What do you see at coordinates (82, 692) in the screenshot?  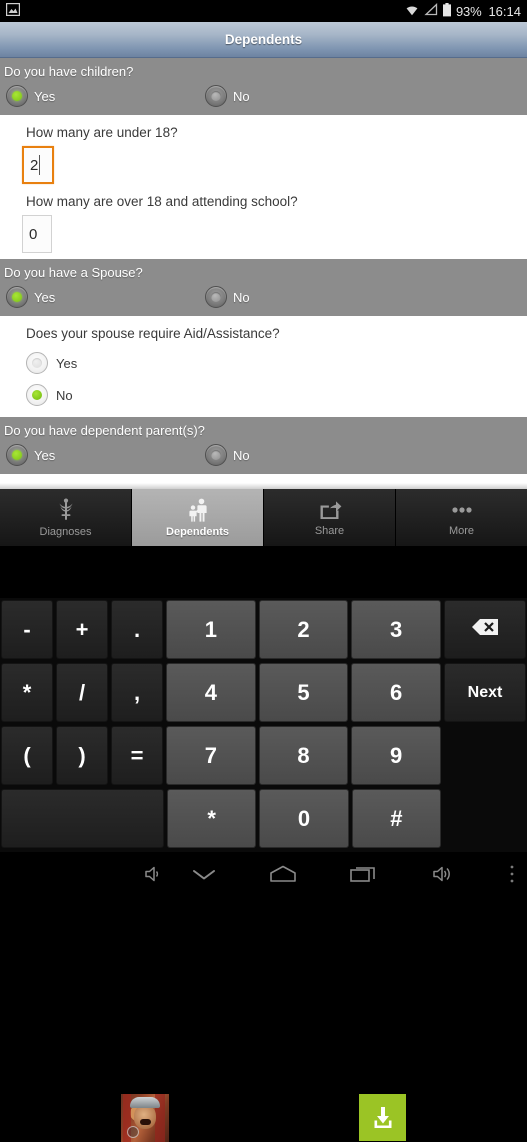 I see `key-slash: /` at bounding box center [82, 692].